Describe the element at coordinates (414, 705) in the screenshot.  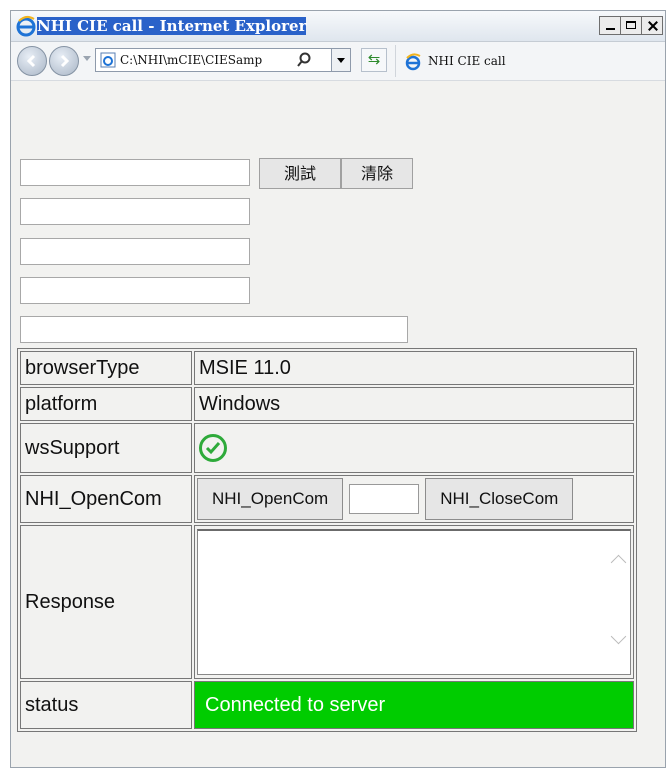
I see `status-value: Connected to server` at that location.